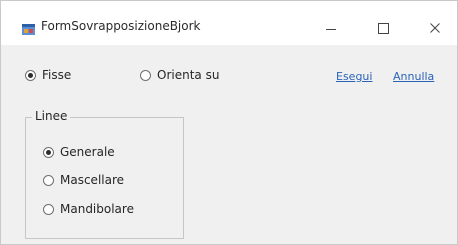 The image size is (458, 245). I want to click on minimize-icon, so click(331, 29).